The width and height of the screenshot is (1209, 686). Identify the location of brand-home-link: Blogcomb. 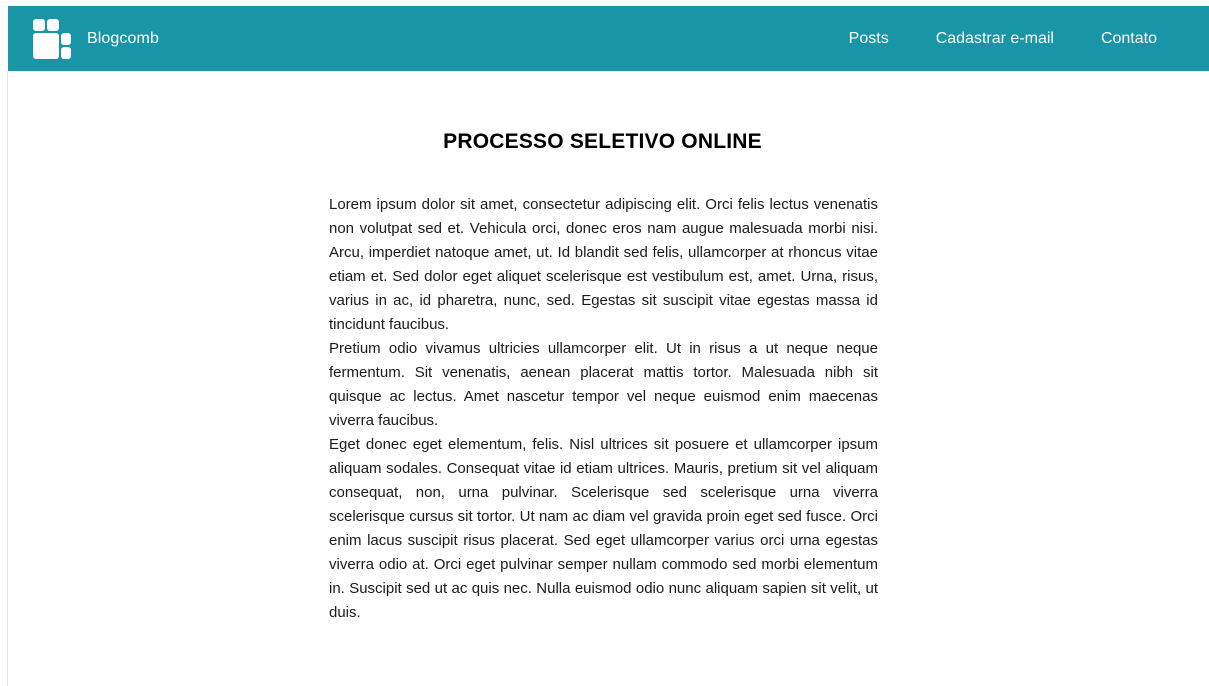
(96, 39).